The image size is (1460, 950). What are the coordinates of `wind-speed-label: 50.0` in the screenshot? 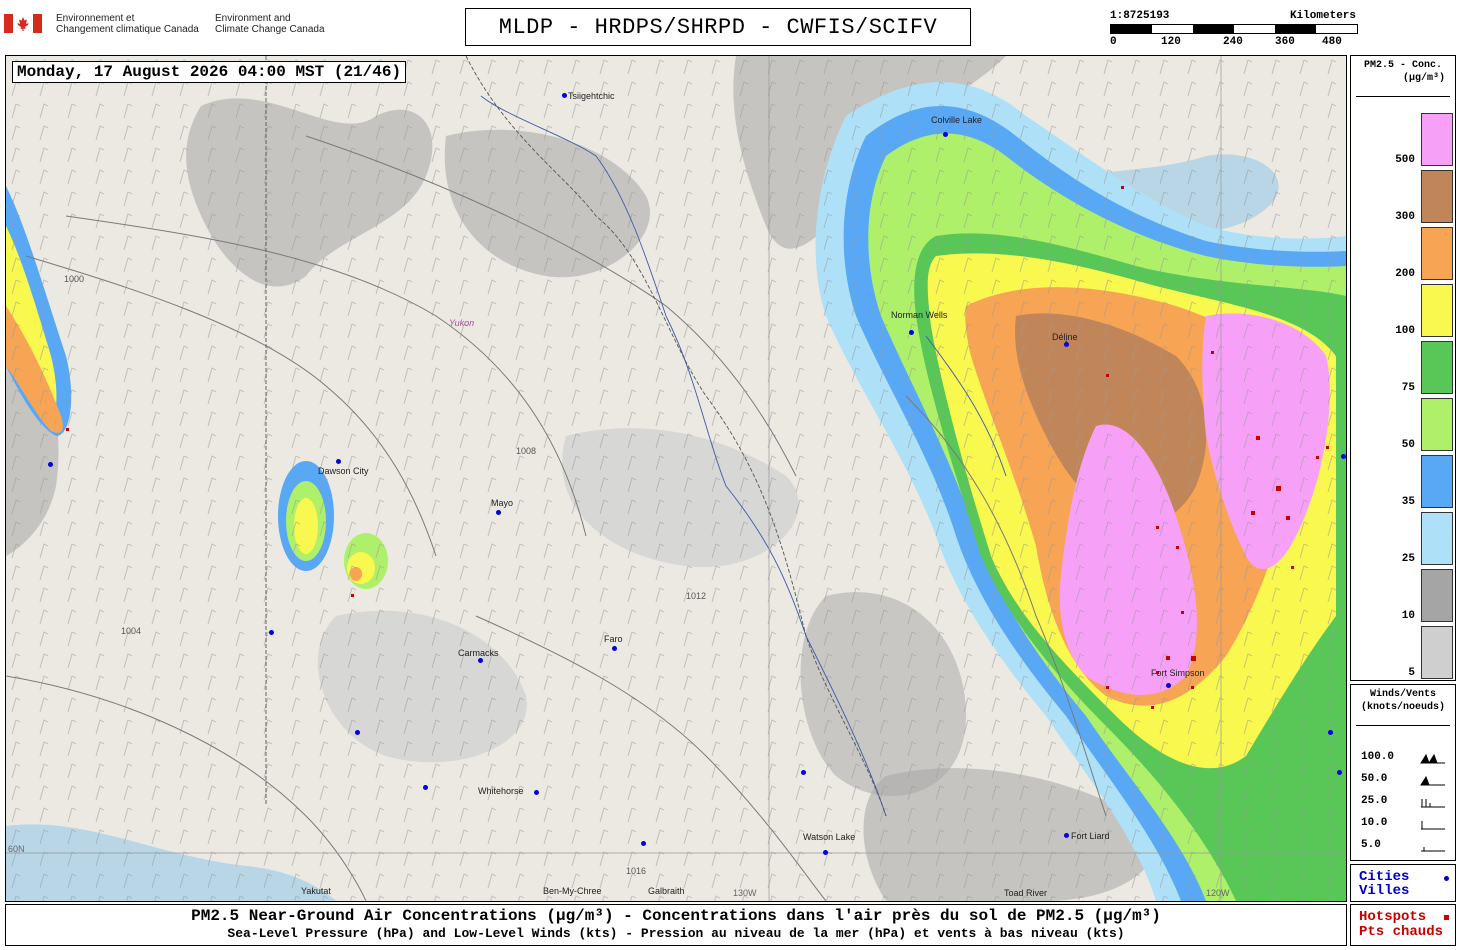 It's located at (1374, 779).